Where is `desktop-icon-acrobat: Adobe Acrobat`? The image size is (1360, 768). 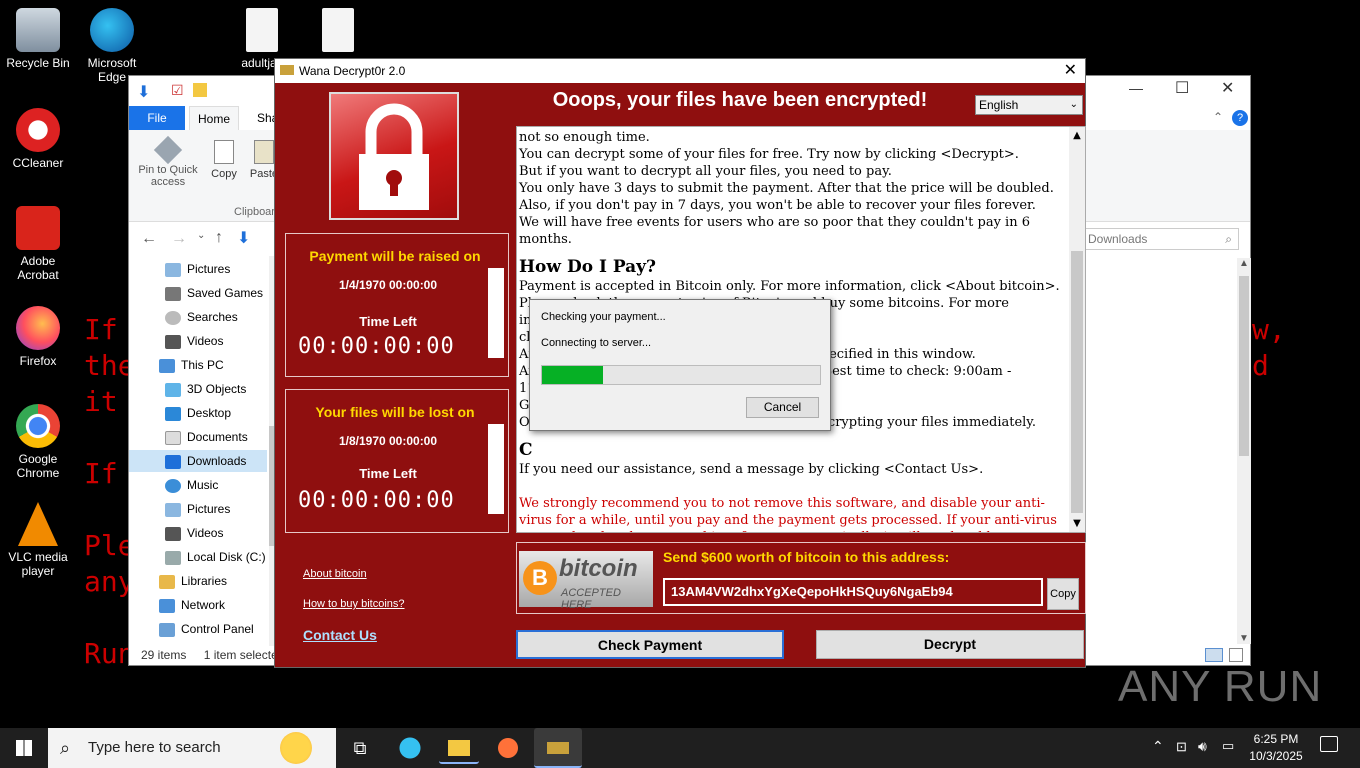
desktop-icon-acrobat: Adobe Acrobat is located at coordinates (38, 244).